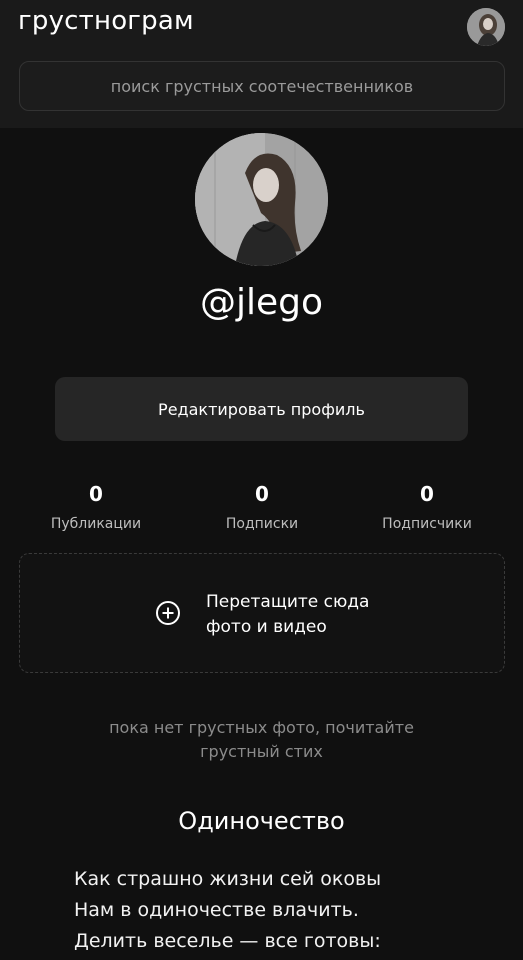 The height and width of the screenshot is (960, 523). I want to click on stat-following: 0 Подписки, so click(262, 507).